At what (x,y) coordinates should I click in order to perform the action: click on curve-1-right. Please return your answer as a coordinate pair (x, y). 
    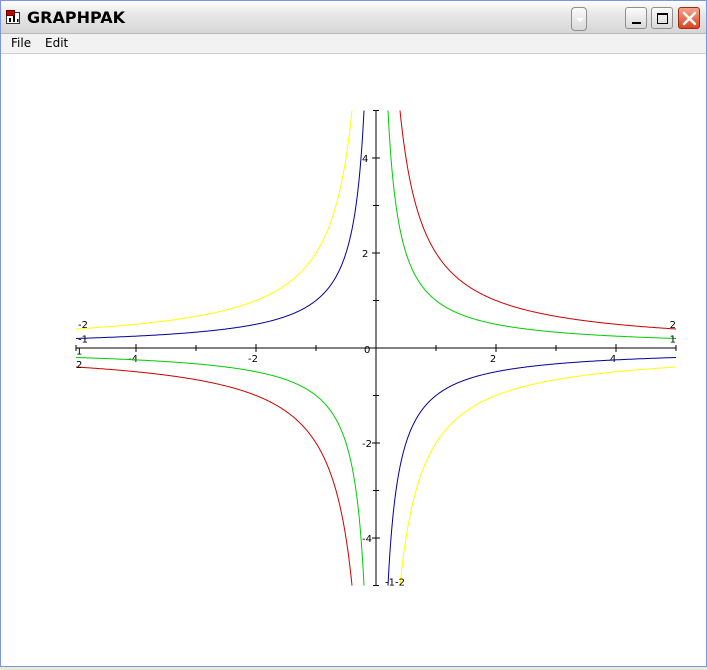
    Looking at the image, I should click on (531, 224).